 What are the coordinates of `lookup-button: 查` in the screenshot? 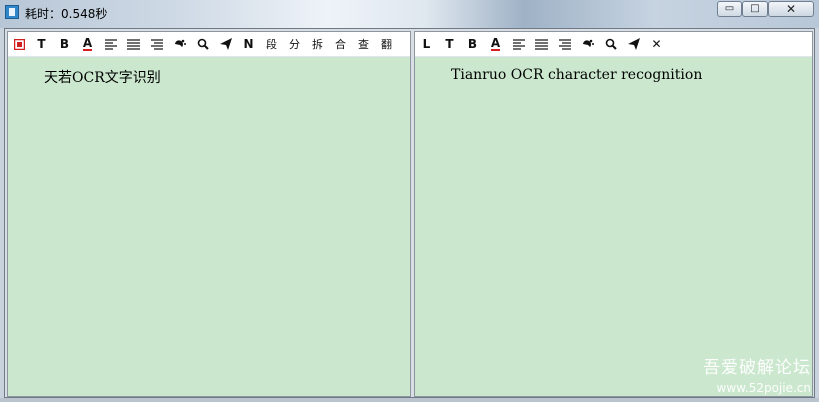 It's located at (363, 44).